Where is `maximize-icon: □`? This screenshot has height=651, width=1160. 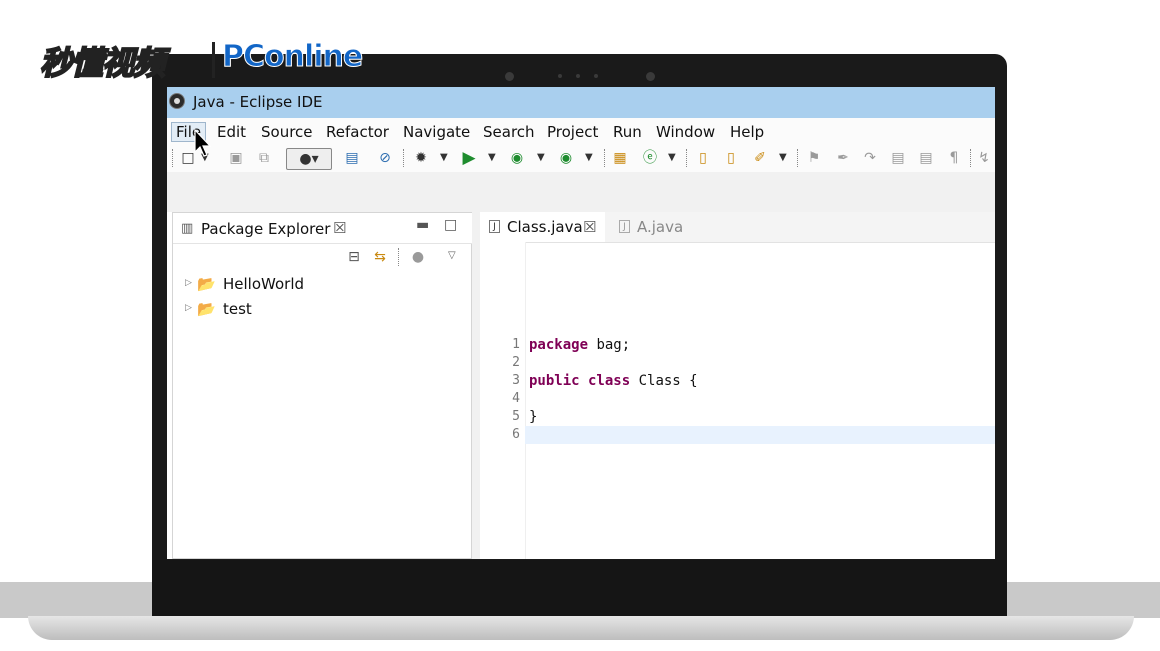 maximize-icon: □ is located at coordinates (450, 225).